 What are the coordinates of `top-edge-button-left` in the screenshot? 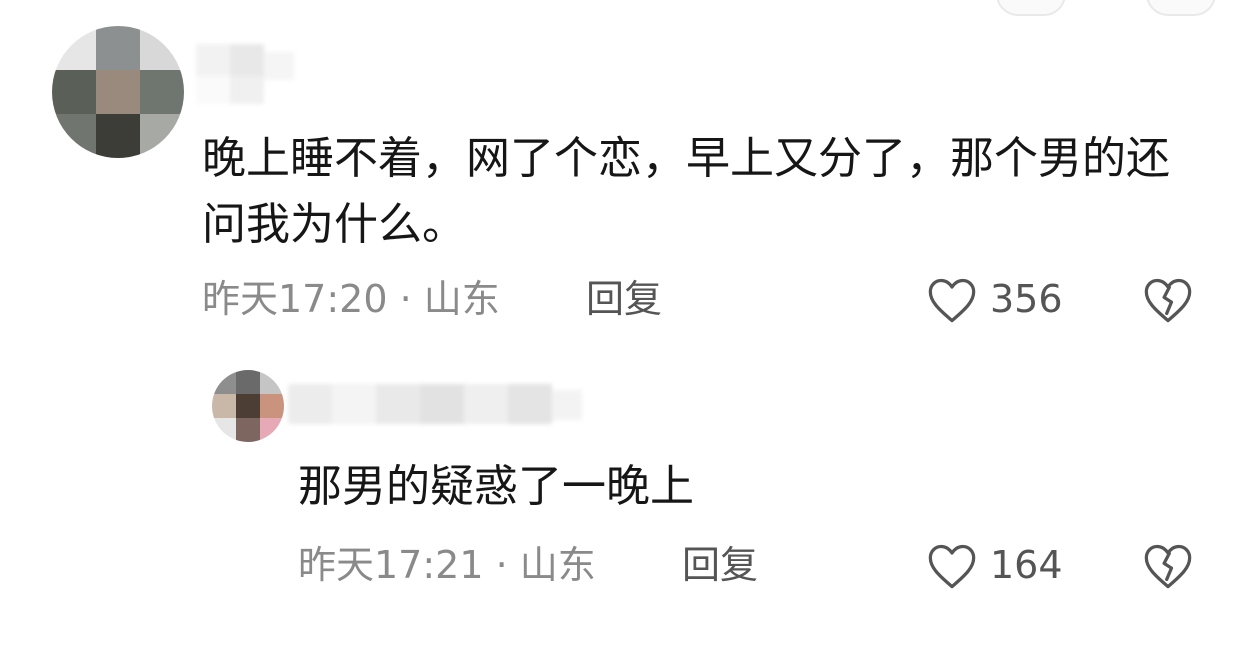 It's located at (1031, 8).